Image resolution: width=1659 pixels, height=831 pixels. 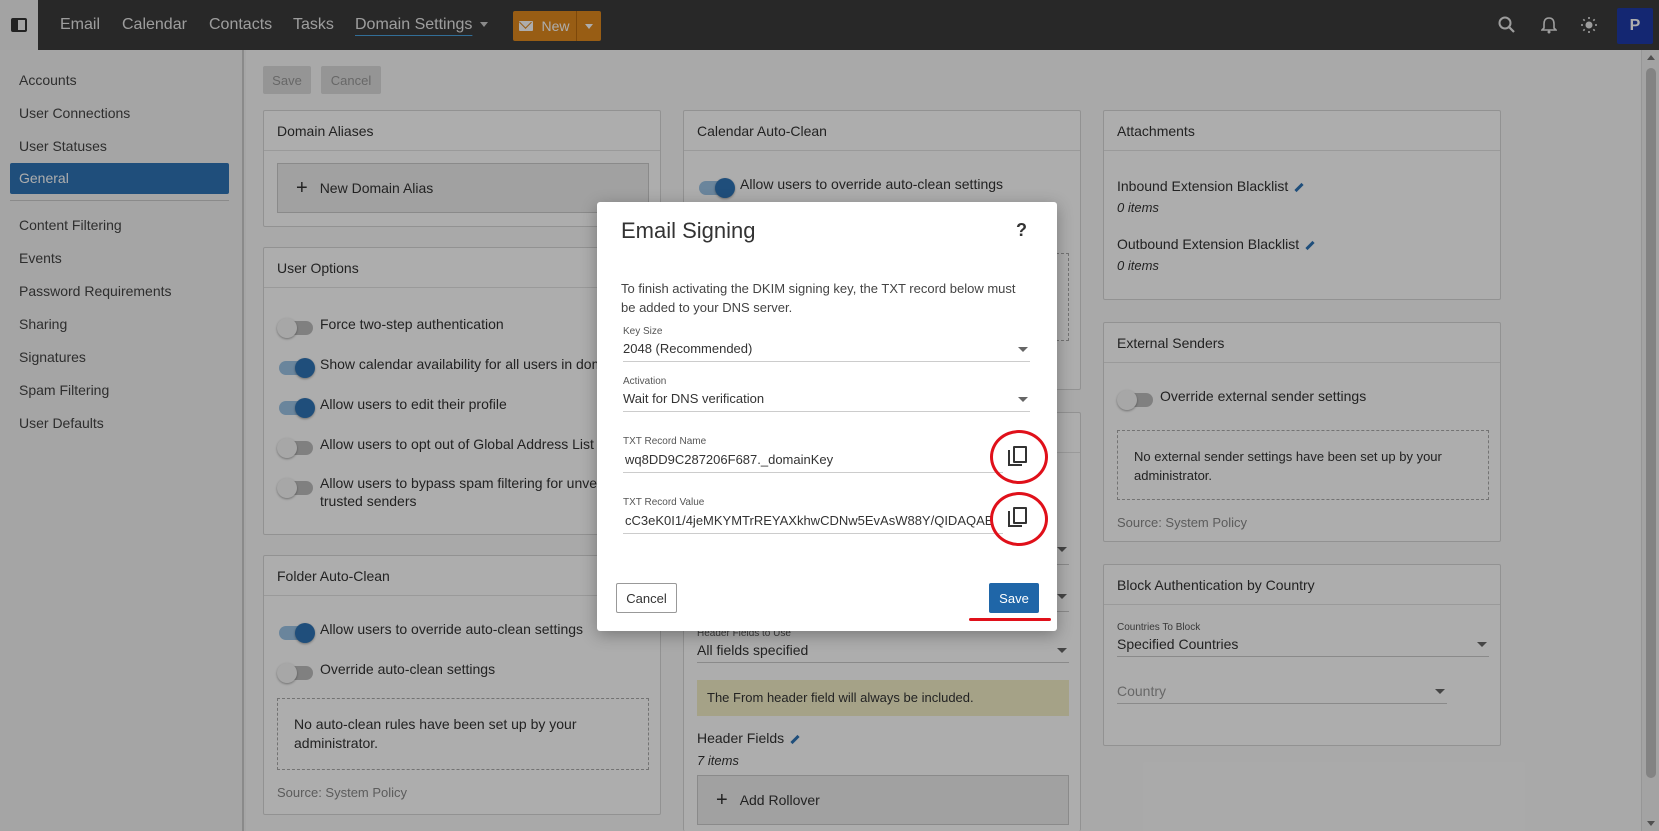 I want to click on txt-record-name-field: wq8DD9C287206F687._domainKey, so click(x=813, y=462).